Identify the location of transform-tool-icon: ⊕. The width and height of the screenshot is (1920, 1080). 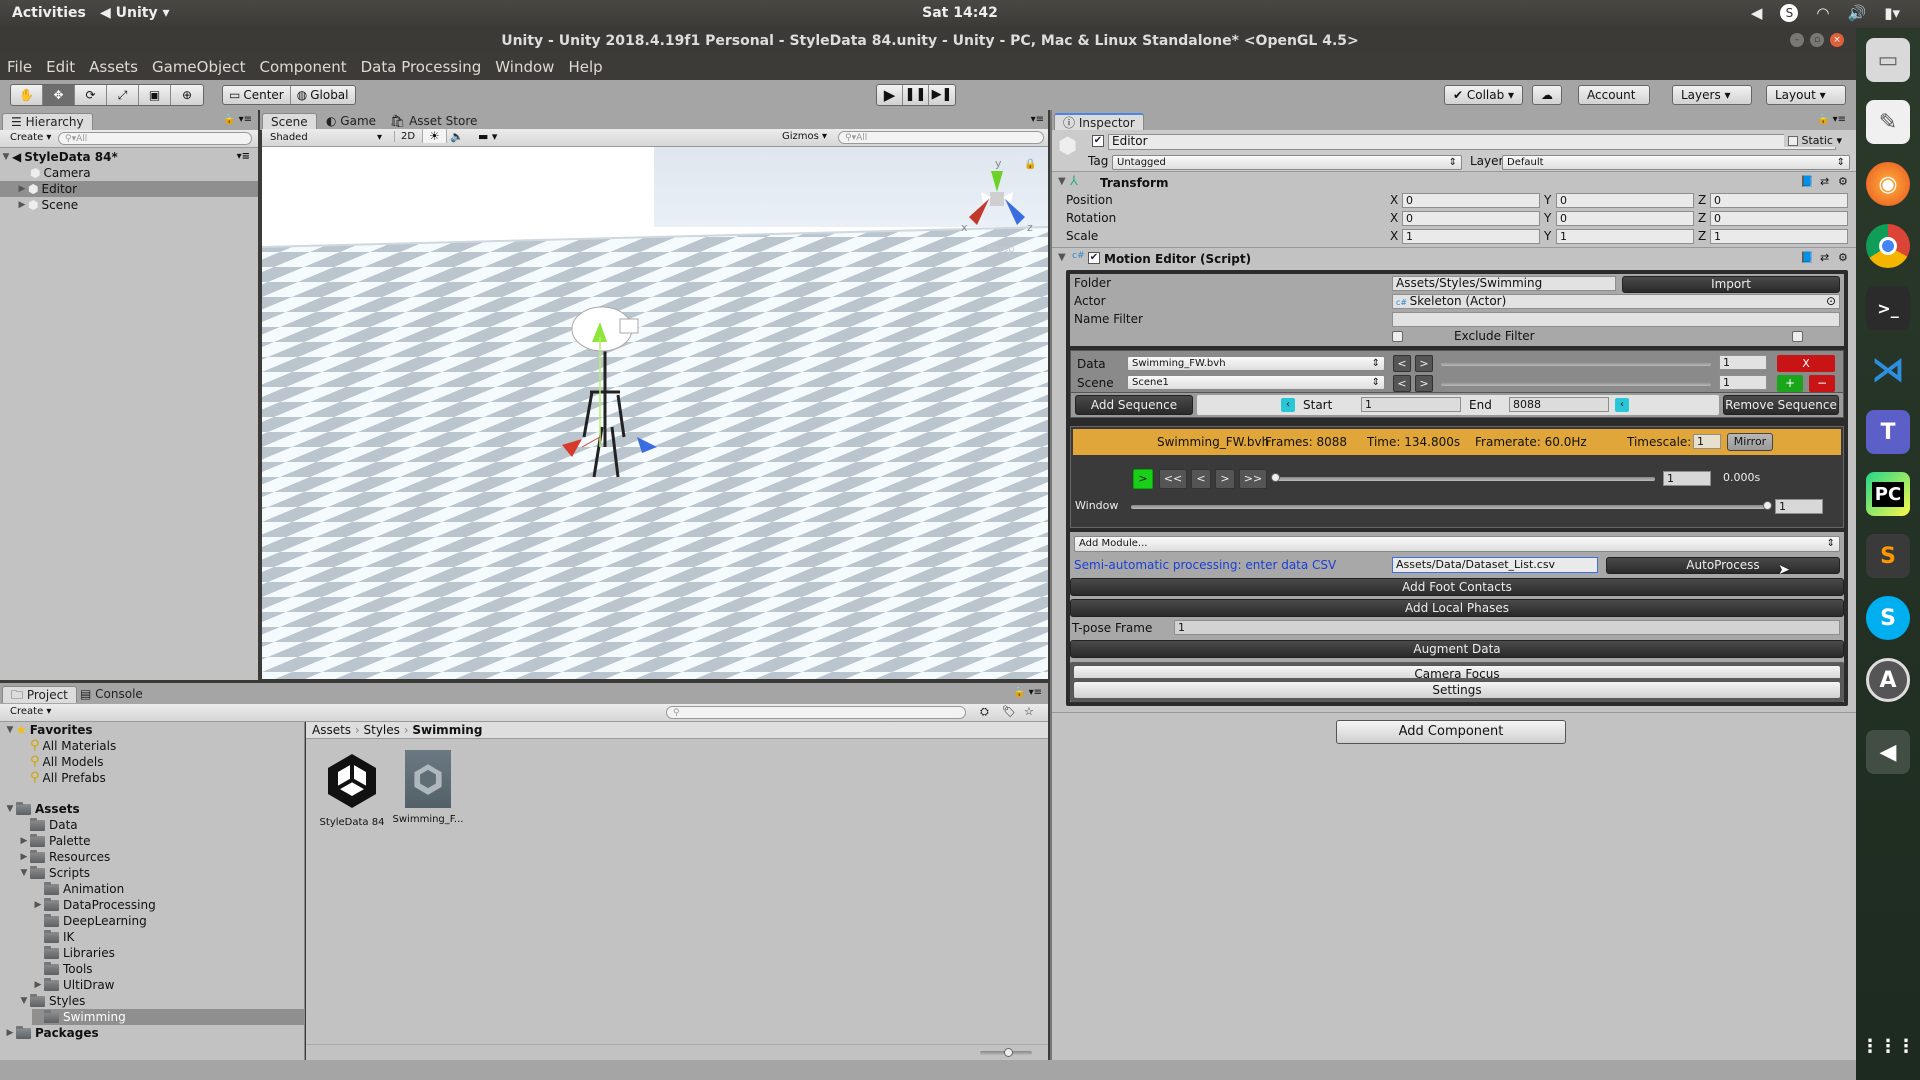
(187, 95).